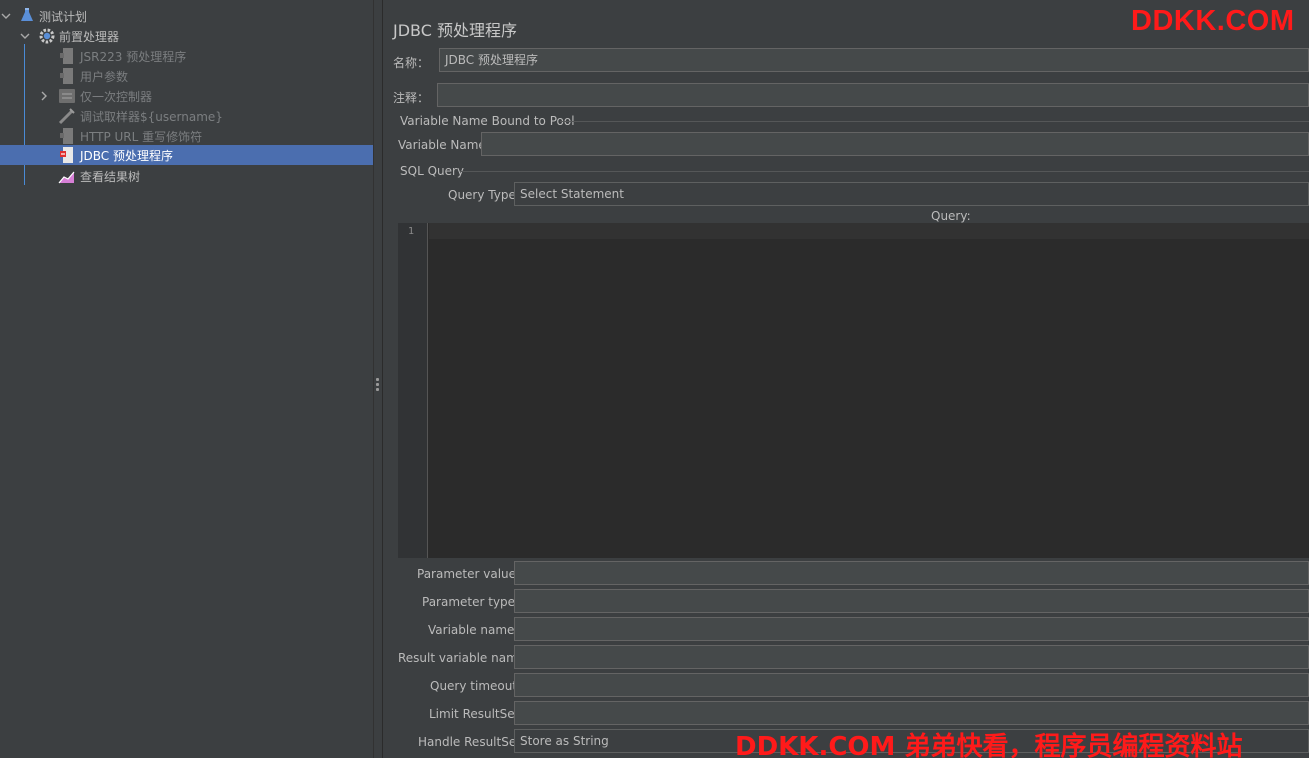 The width and height of the screenshot is (1309, 758). What do you see at coordinates (444, 145) in the screenshot?
I see `variable-name-label: Variable Name:` at bounding box center [444, 145].